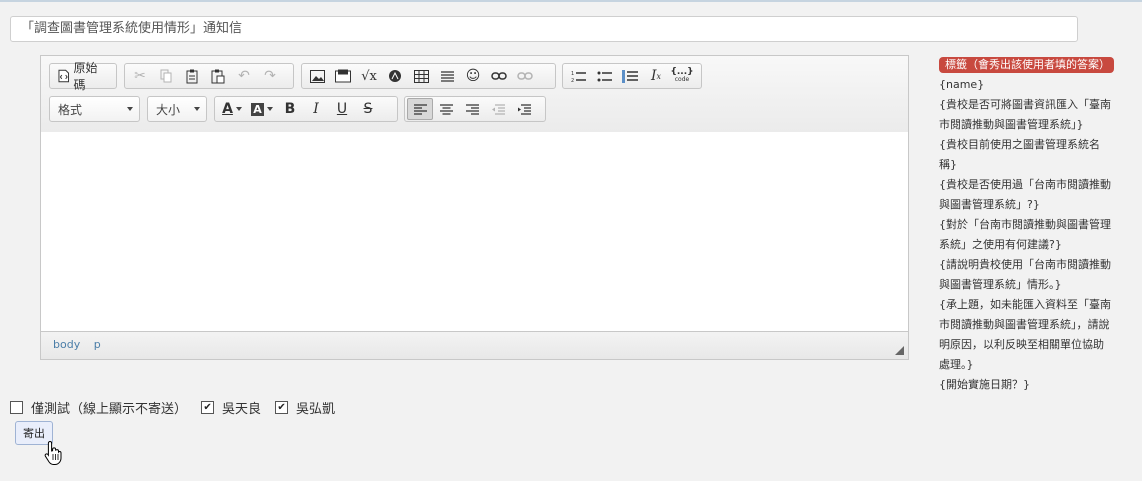  I want to click on svg-text: 2, so click(572, 80).